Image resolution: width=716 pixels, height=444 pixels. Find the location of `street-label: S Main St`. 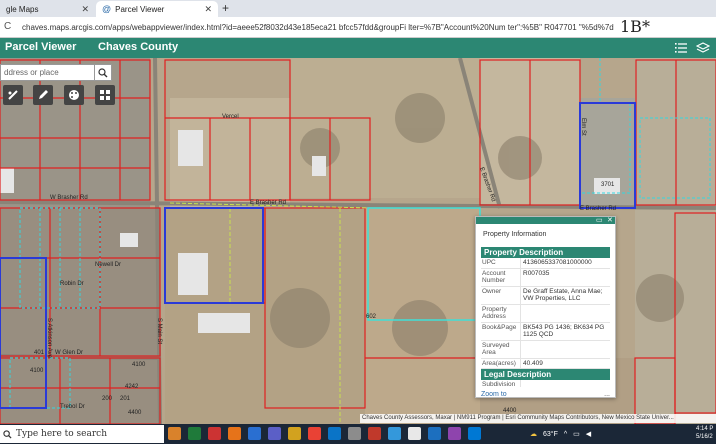

street-label: S Main St is located at coordinates (159, 331).